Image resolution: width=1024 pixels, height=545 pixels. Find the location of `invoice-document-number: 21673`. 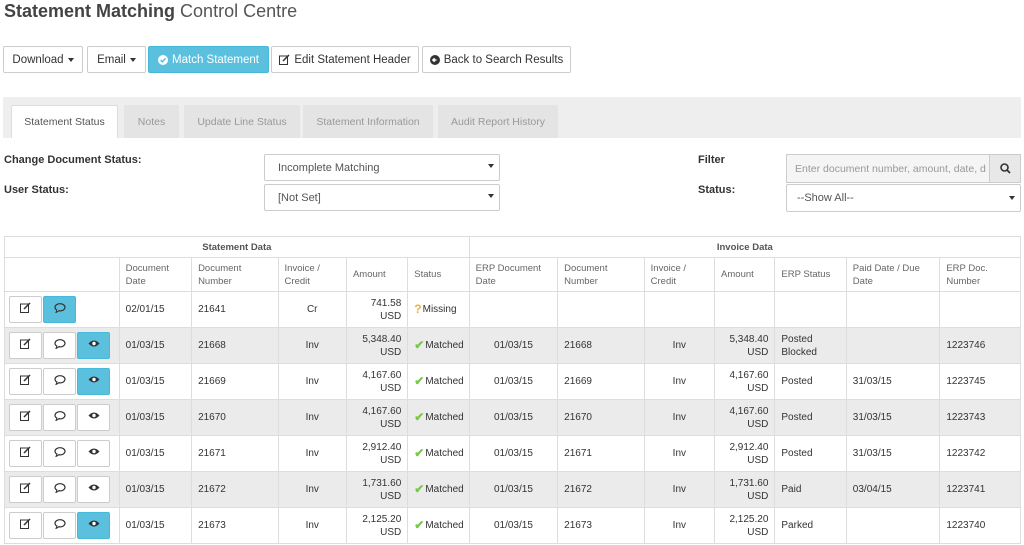

invoice-document-number: 21673 is located at coordinates (601, 525).